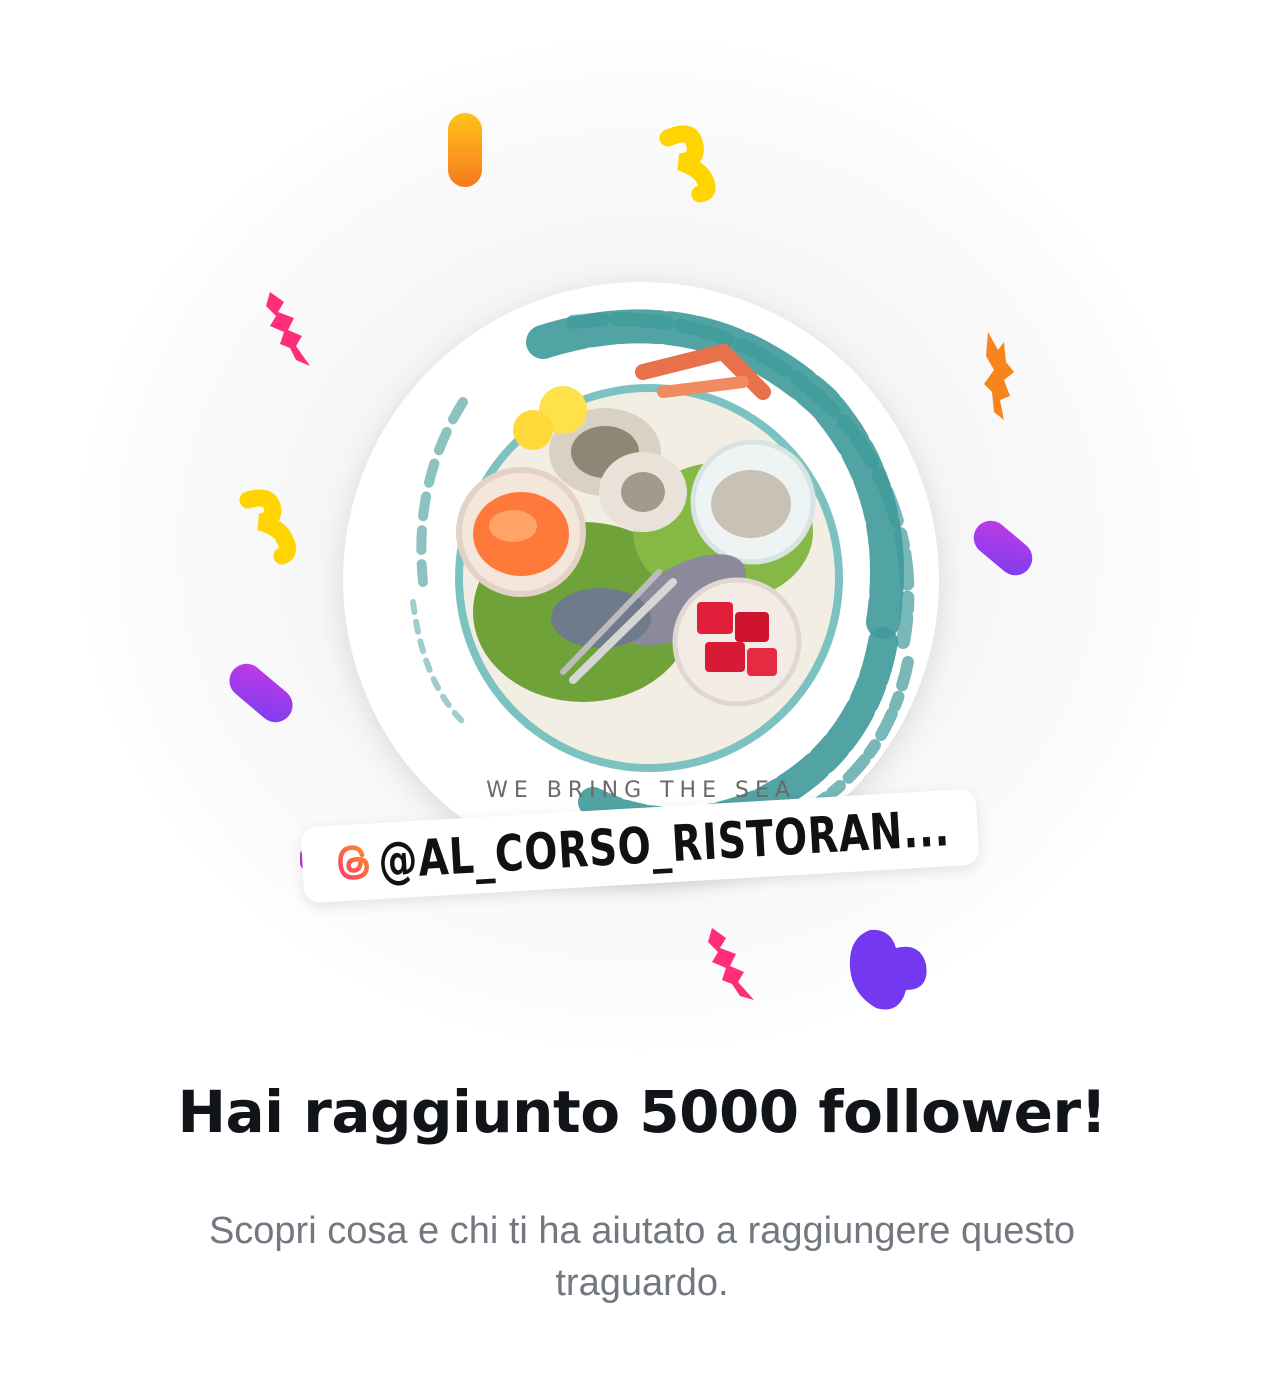 This screenshot has width=1284, height=1390. Describe the element at coordinates (353, 862) in the screenshot. I see `threads-logo-icon` at that location.